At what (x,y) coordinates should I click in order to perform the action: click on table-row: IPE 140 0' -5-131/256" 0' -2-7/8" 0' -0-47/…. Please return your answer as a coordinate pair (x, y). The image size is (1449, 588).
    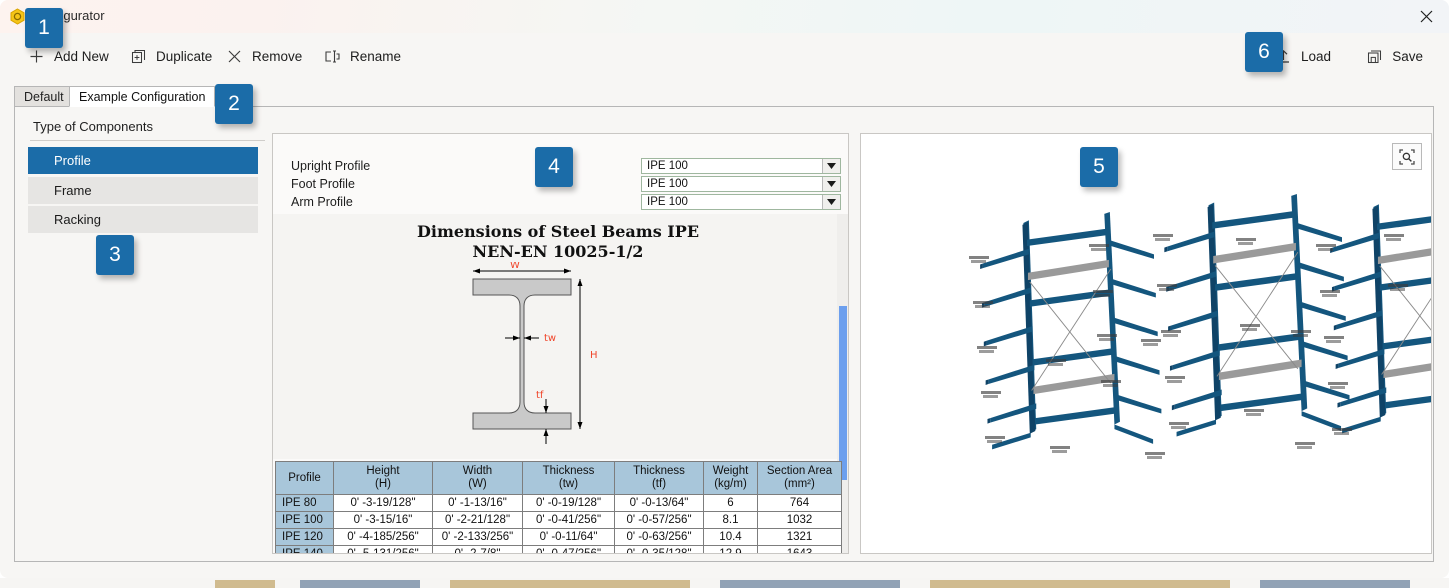
    Looking at the image, I should click on (558, 549).